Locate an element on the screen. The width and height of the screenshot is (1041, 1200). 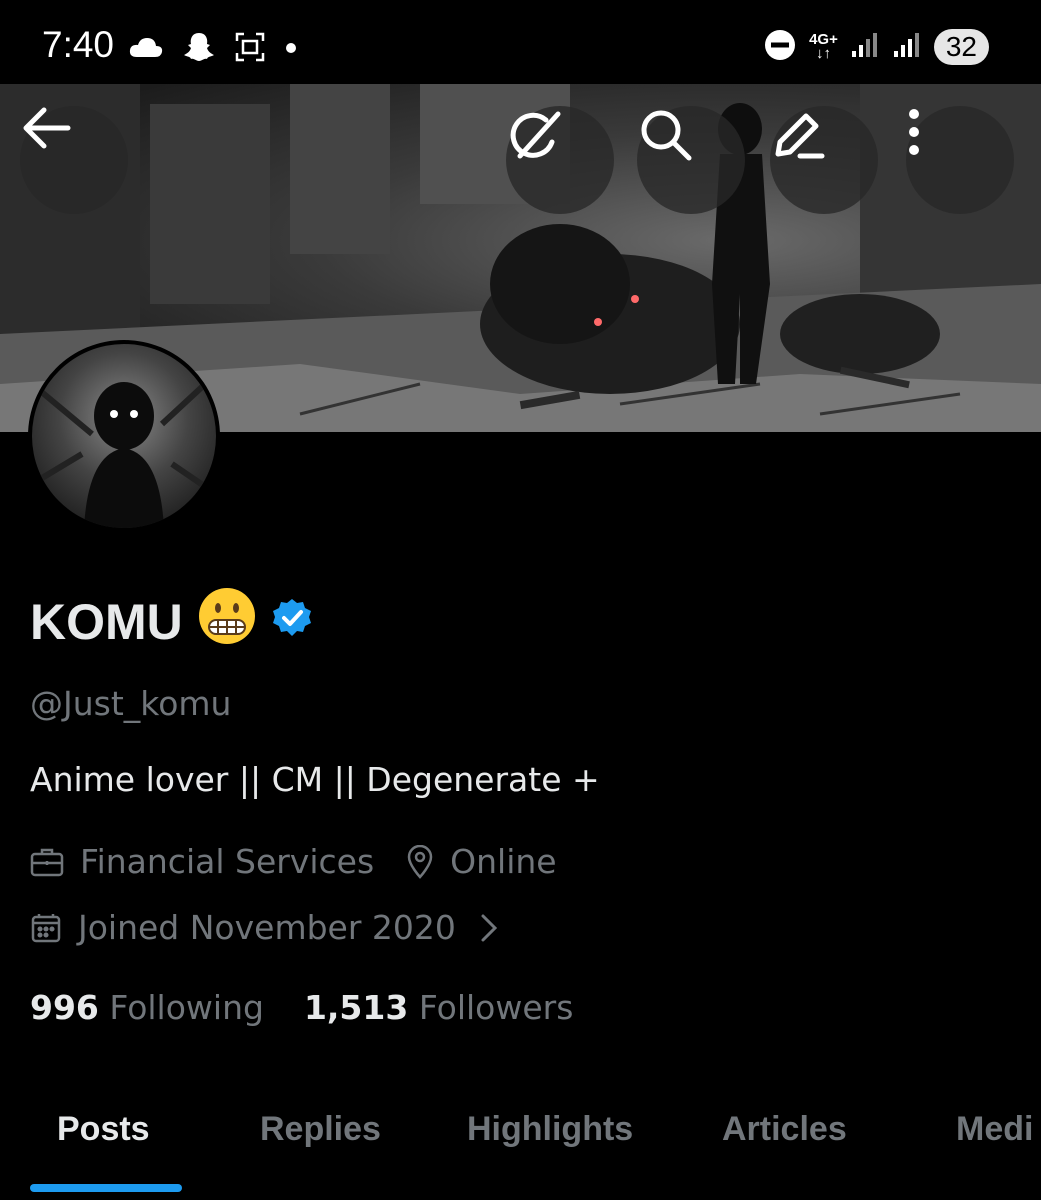
followers-count: 1,513 is located at coordinates (356, 1007).